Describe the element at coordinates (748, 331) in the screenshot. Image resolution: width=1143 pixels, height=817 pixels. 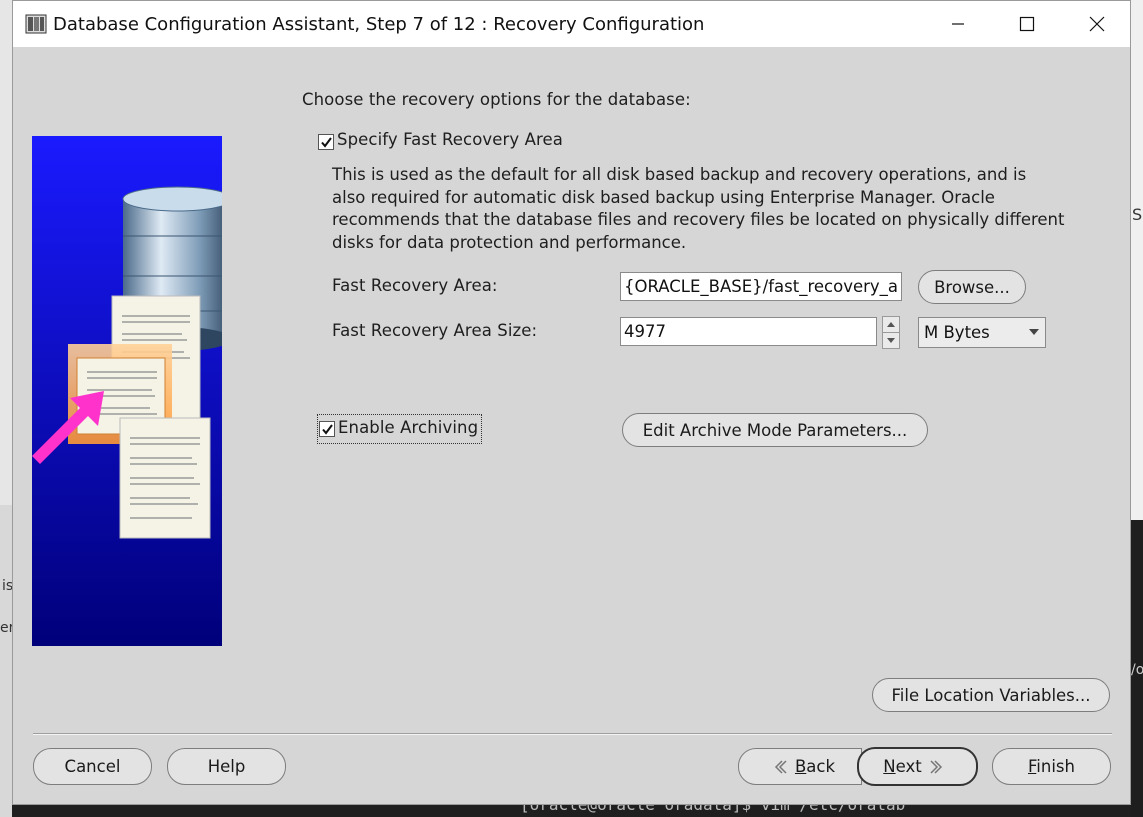
I see `fra-size-input: 4977` at that location.